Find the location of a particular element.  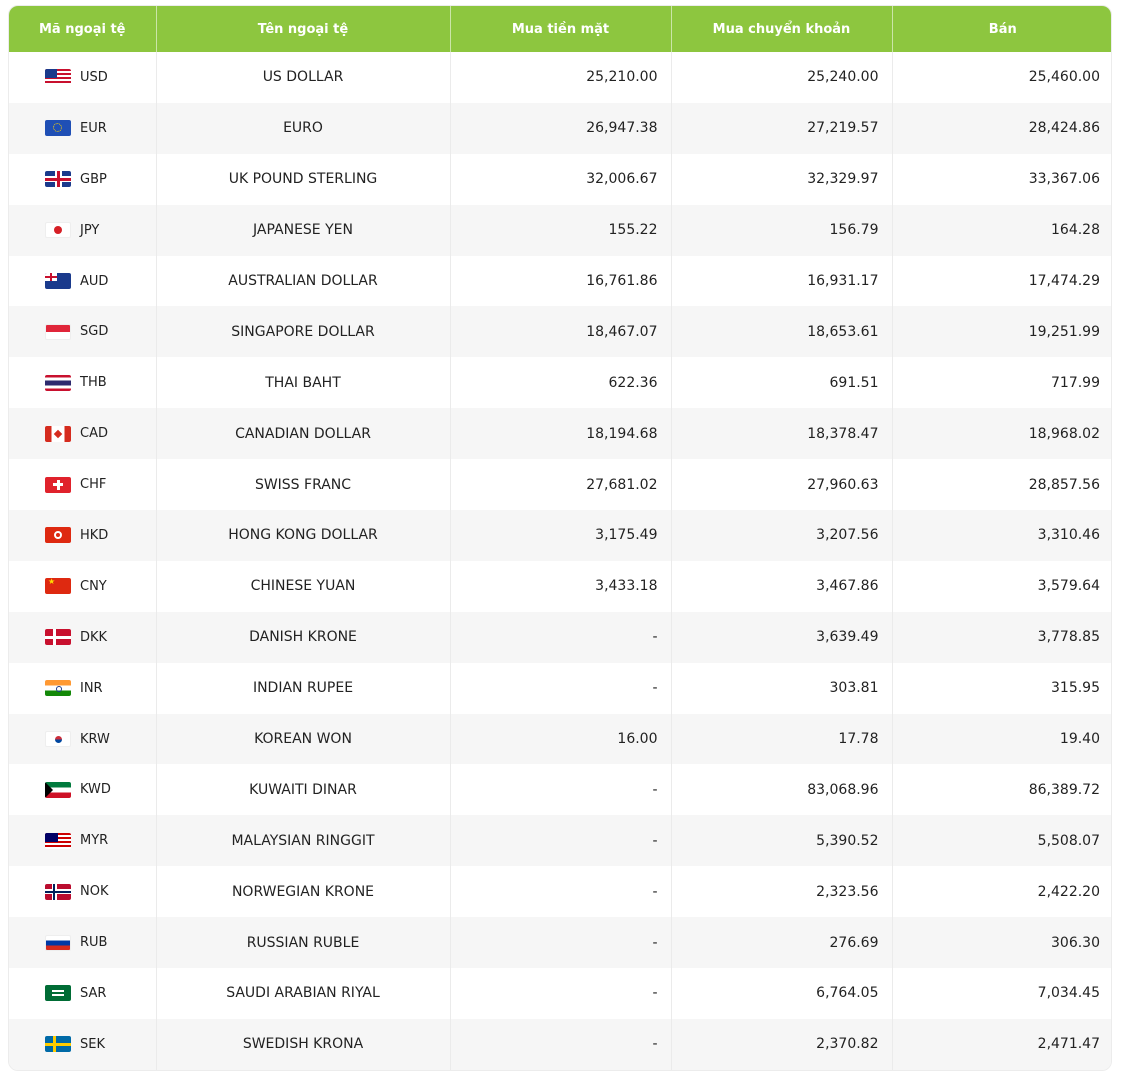

malaysia-flag-icon is located at coordinates (58, 840).